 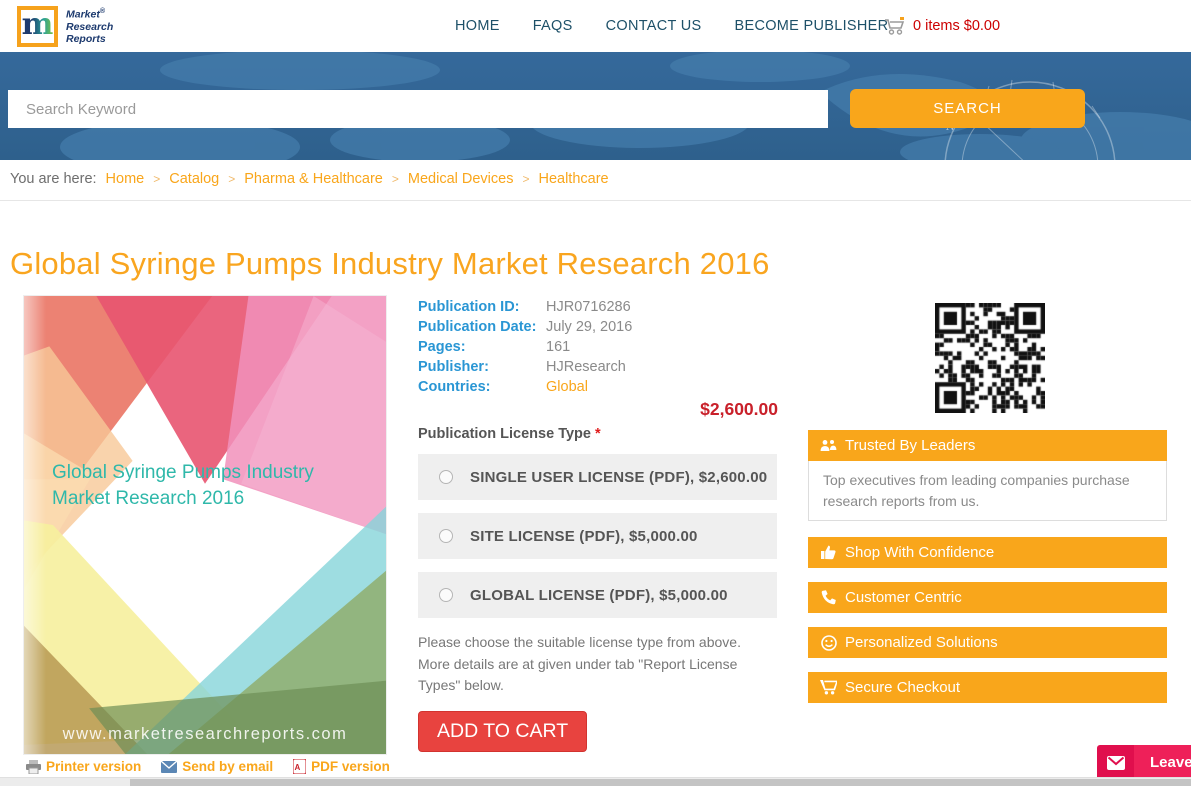 I want to click on breadcrumb-healthcare: Healthcare, so click(x=573, y=179).